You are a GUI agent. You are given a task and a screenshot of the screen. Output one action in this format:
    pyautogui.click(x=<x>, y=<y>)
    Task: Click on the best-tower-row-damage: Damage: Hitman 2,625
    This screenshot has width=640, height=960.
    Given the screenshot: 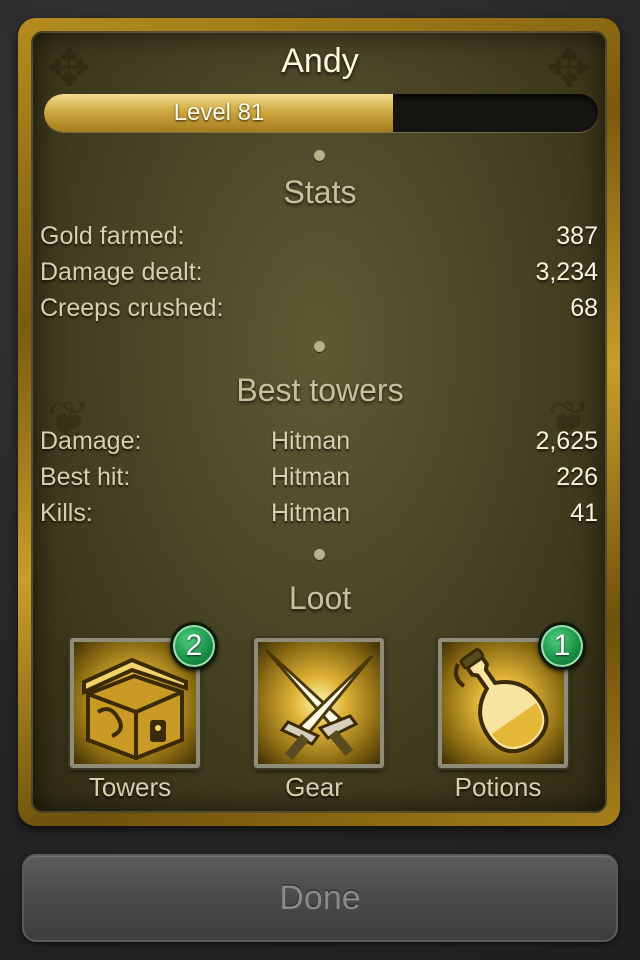 What is the action you would take?
    pyautogui.click(x=319, y=444)
    